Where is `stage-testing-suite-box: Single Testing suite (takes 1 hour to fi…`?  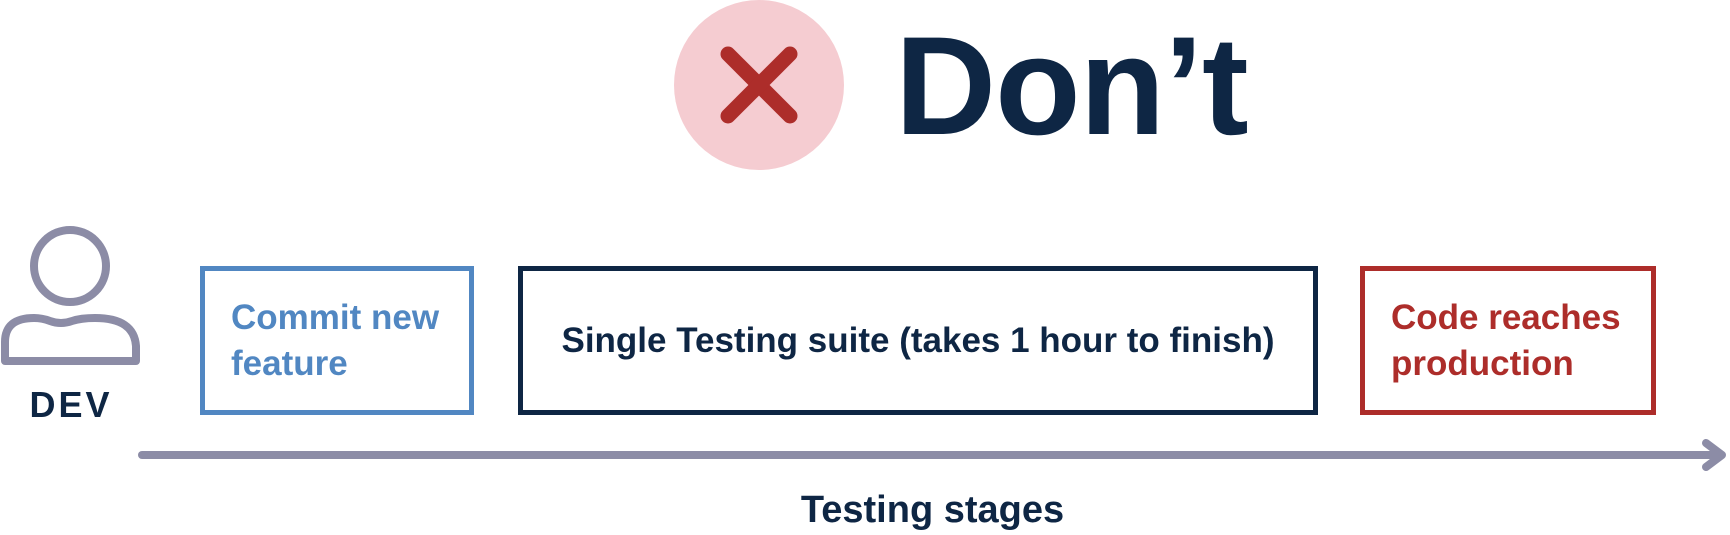 stage-testing-suite-box: Single Testing suite (takes 1 hour to fi… is located at coordinates (918, 340).